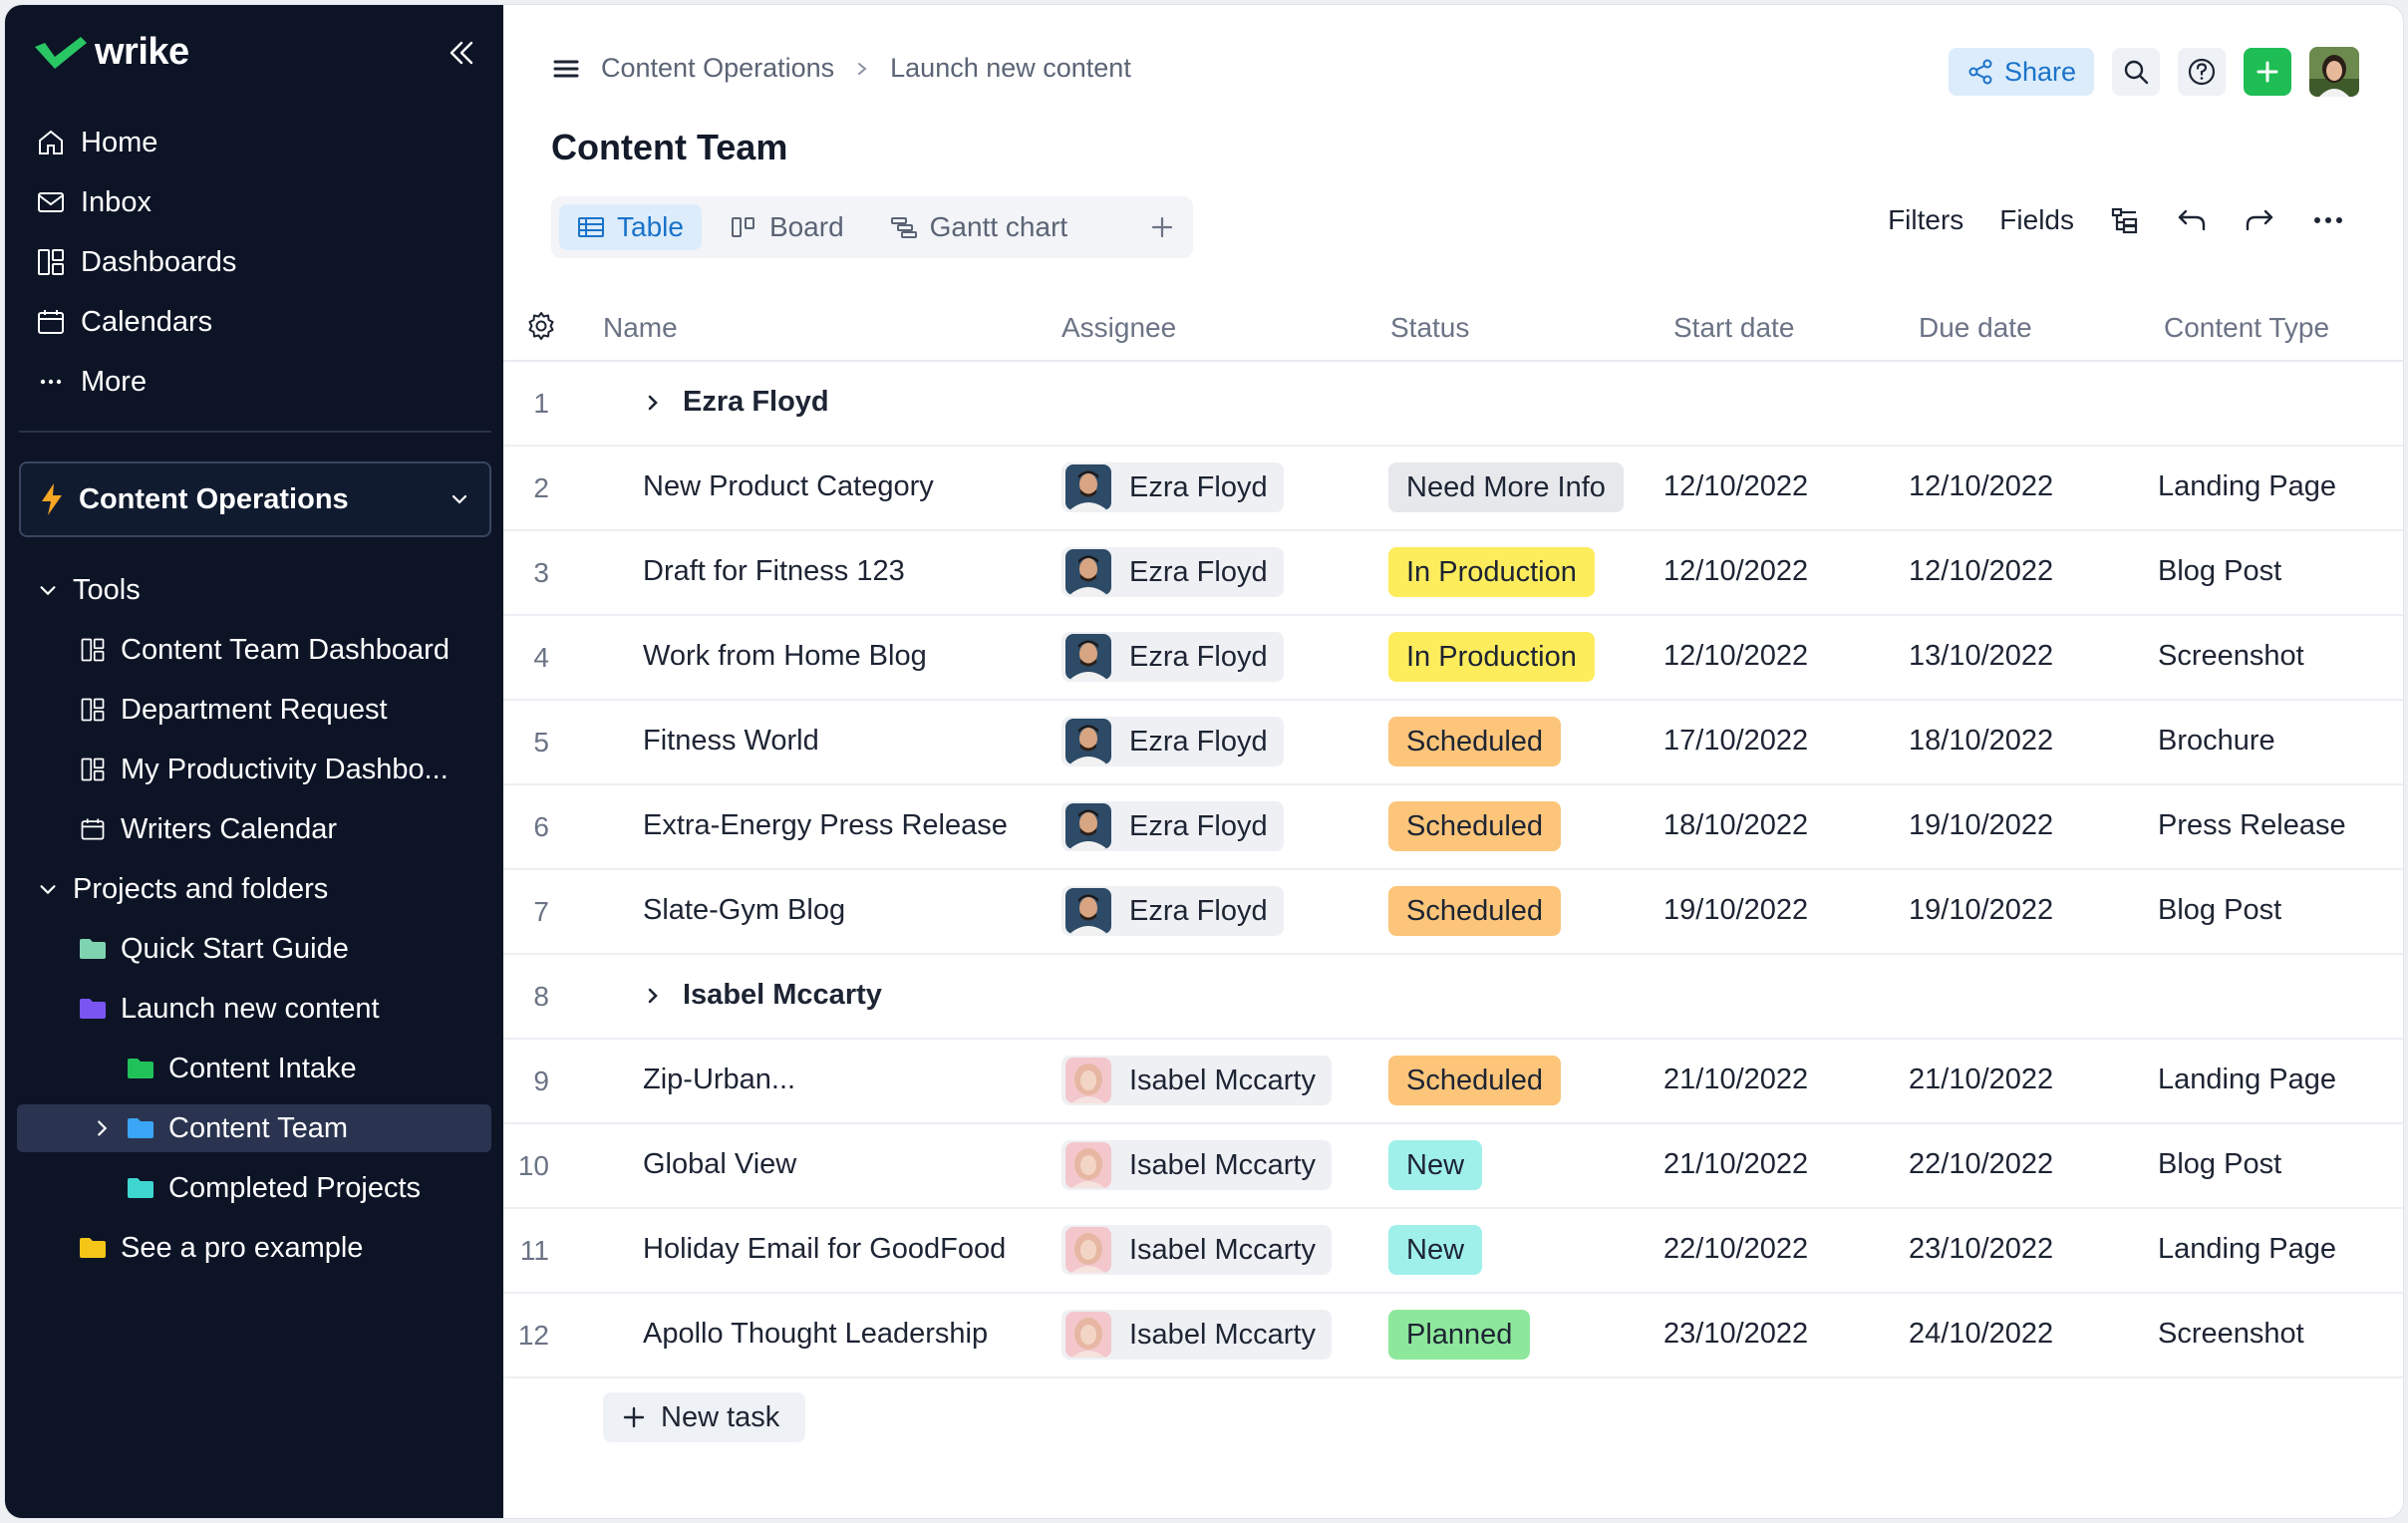 The height and width of the screenshot is (1523, 2408). I want to click on content-type: Brochure, so click(2216, 741).